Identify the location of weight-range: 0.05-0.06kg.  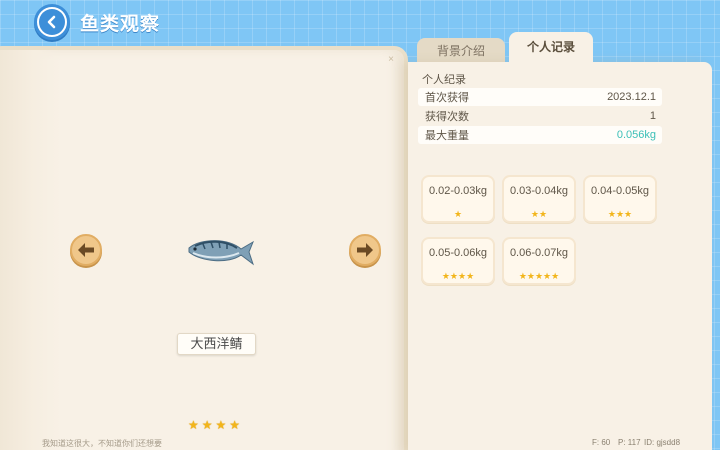
(458, 253).